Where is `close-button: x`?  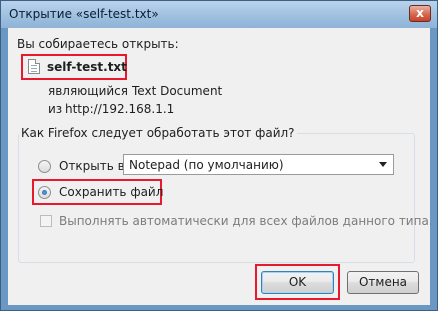 close-button: x is located at coordinates (420, 13).